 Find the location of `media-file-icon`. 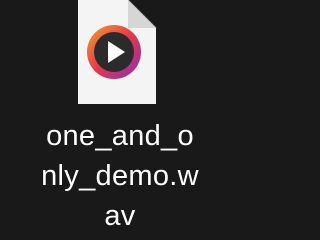

media-file-icon is located at coordinates (112, 53).